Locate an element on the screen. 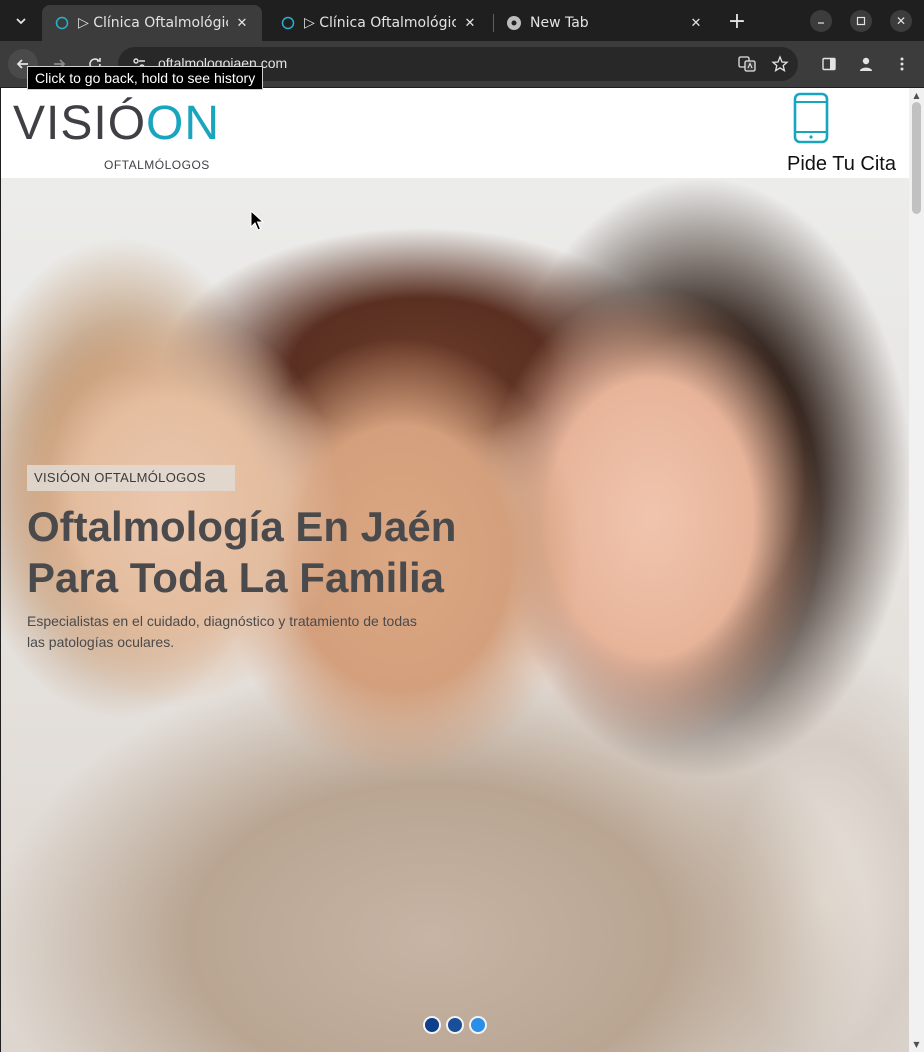  slider-pagination is located at coordinates (455, 1025).